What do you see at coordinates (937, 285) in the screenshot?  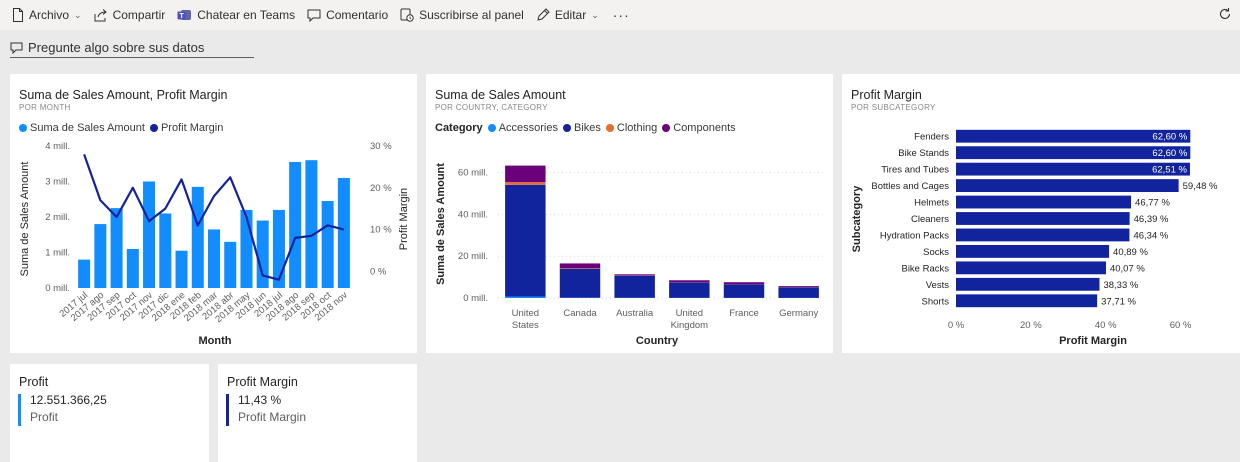 I see `y-tick-label: Vests` at bounding box center [937, 285].